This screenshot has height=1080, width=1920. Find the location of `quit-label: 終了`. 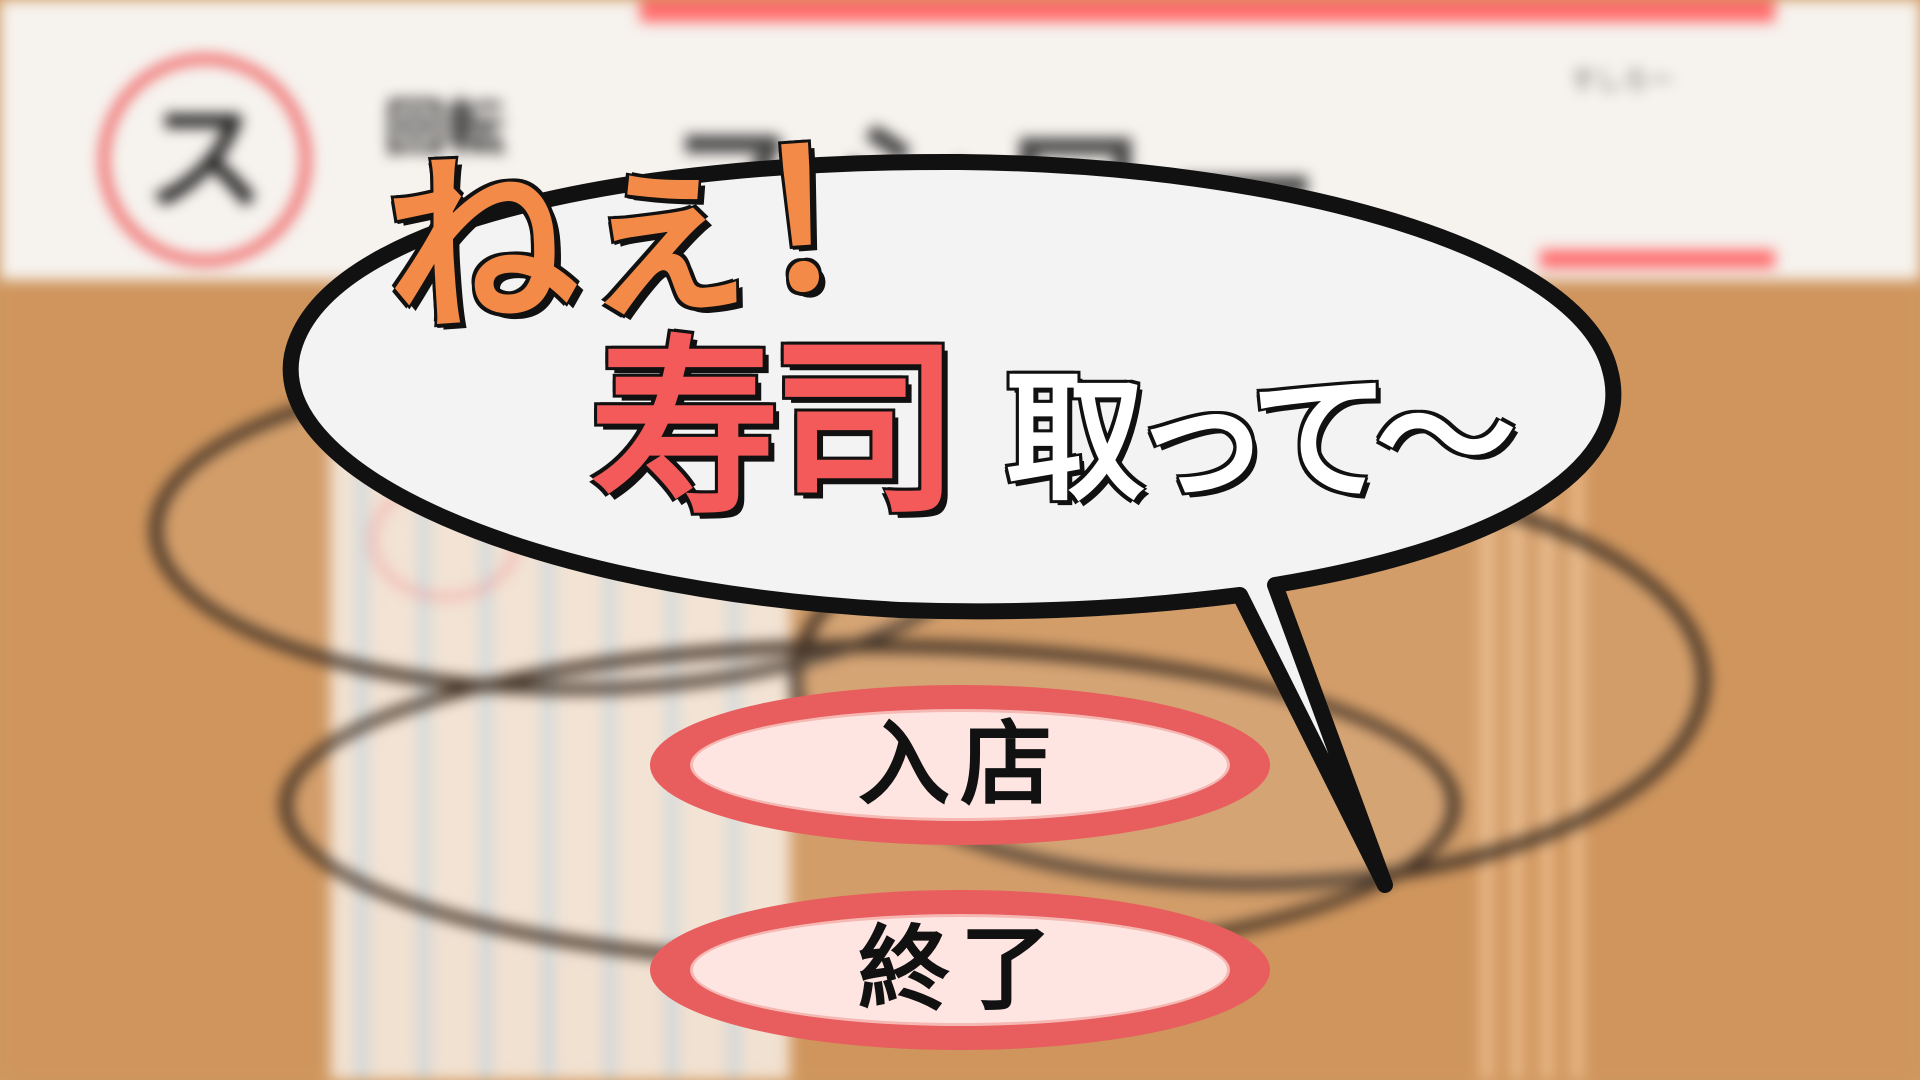

quit-label: 終了 is located at coordinates (959, 969).